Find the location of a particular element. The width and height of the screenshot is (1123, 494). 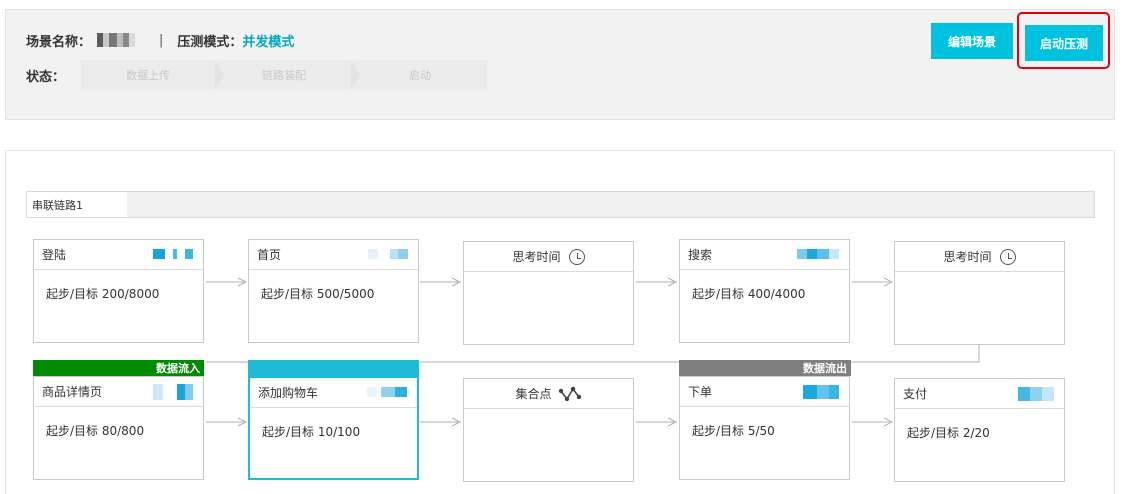

node-login: 登陆 起步/目标 200/8000 is located at coordinates (118, 291).